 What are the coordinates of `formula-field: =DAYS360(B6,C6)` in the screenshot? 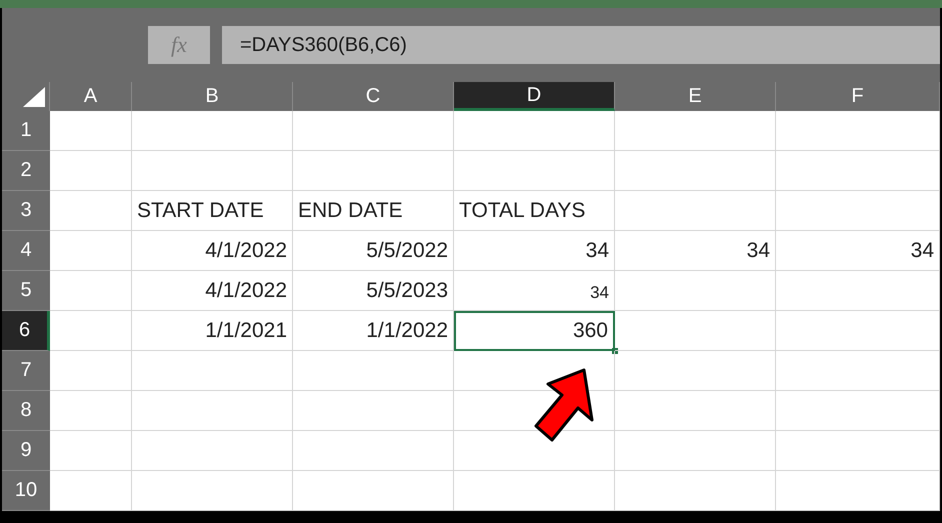 It's located at (581, 45).